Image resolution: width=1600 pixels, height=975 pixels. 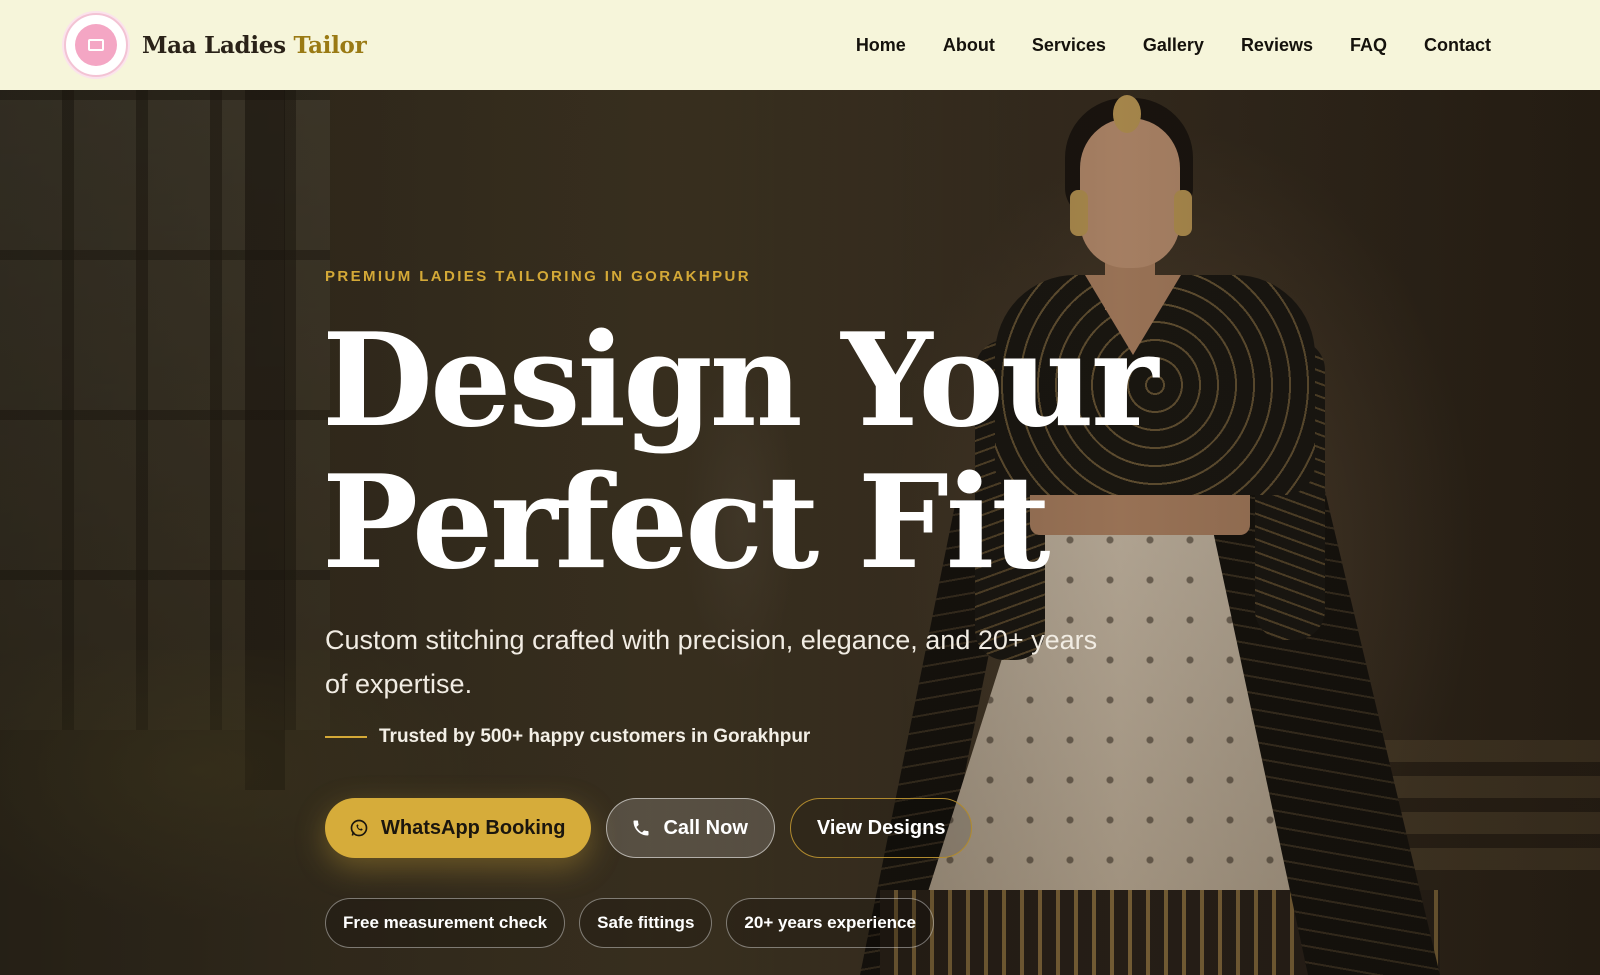 What do you see at coordinates (1457, 45) in the screenshot?
I see `nav-contact: Contact` at bounding box center [1457, 45].